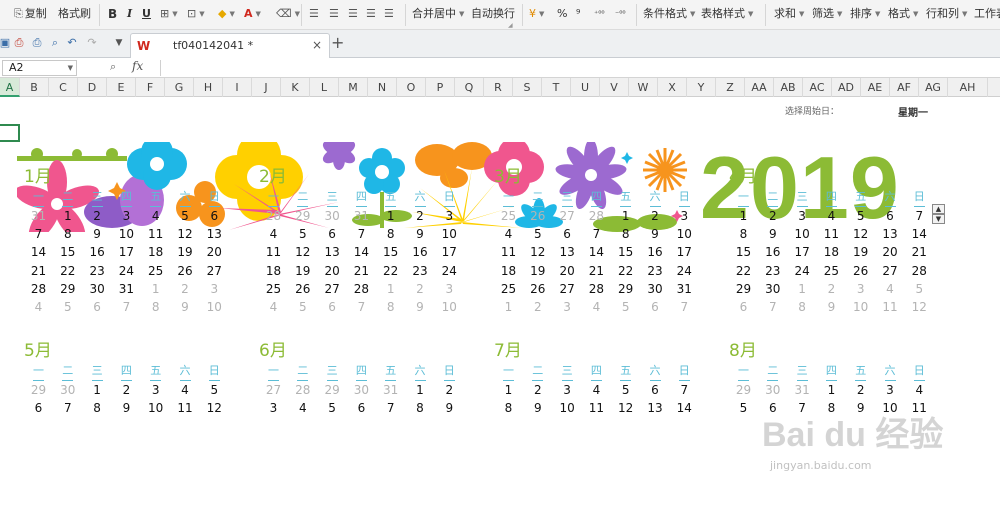  What do you see at coordinates (97, 252) in the screenshot?
I see `day-cell: 16` at bounding box center [97, 252].